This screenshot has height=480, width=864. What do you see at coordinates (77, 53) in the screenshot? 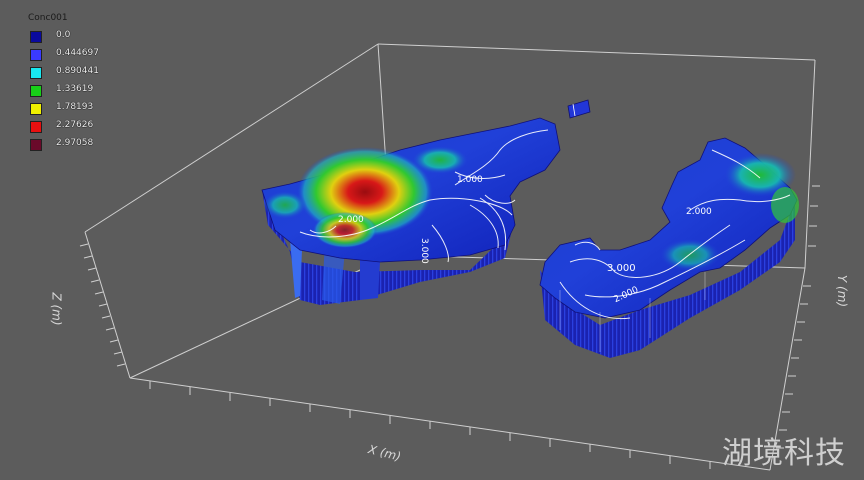
I see `legend-label: 0.444697` at bounding box center [77, 53].